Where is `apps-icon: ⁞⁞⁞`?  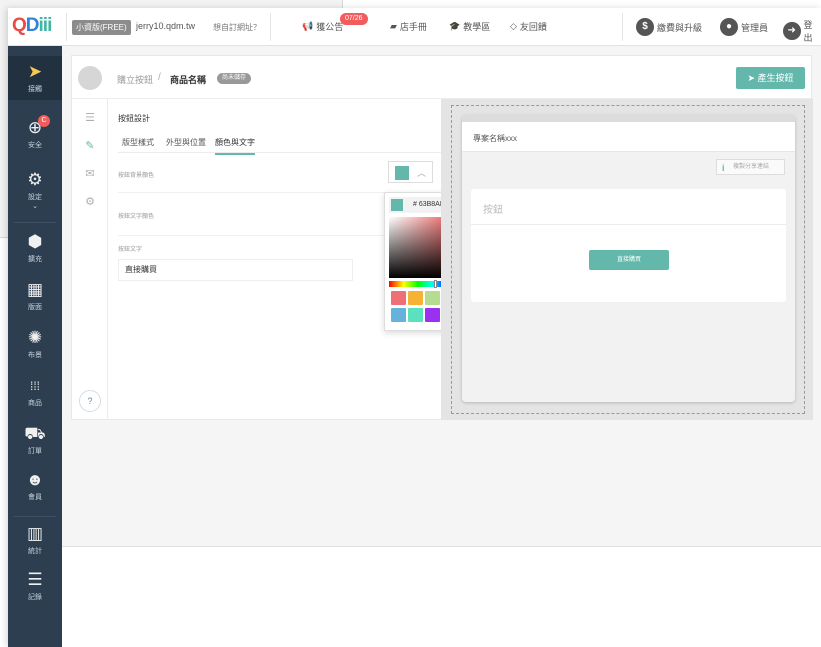 apps-icon: ⁞⁞⁞ is located at coordinates (34, 386).